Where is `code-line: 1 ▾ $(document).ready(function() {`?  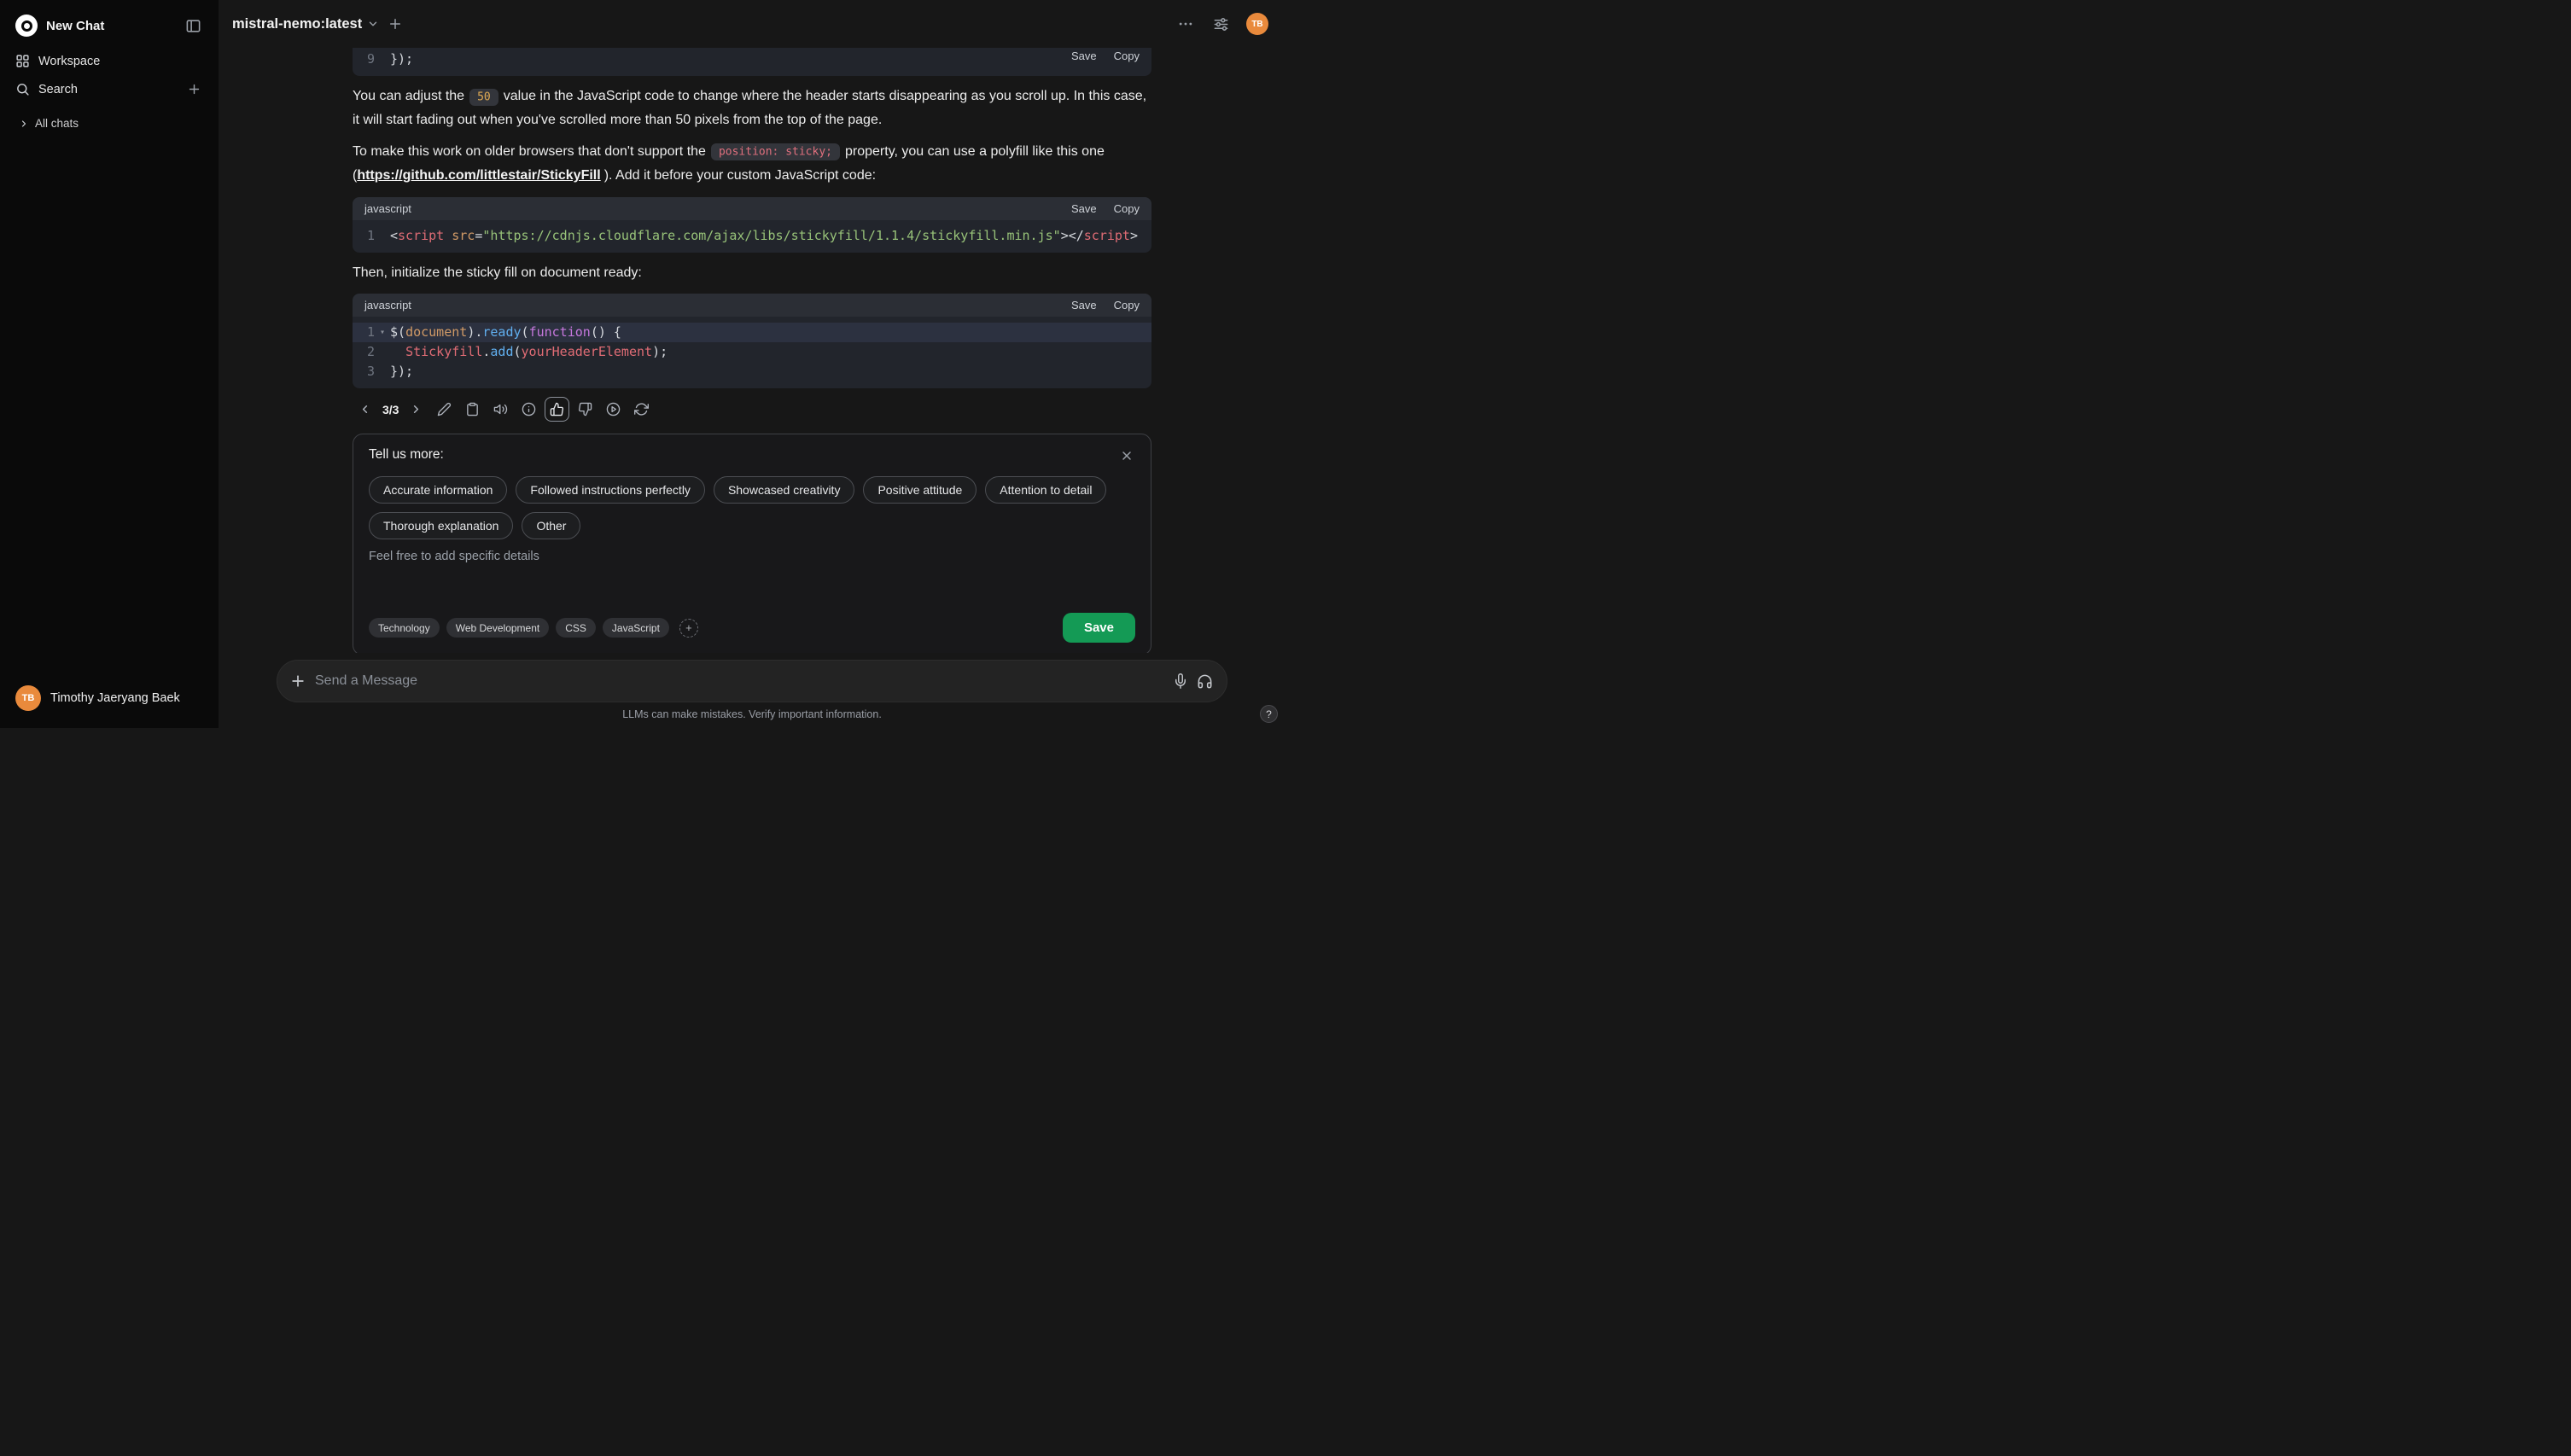 code-line: 1 ▾ $(document).ready(function() { is located at coordinates (752, 333).